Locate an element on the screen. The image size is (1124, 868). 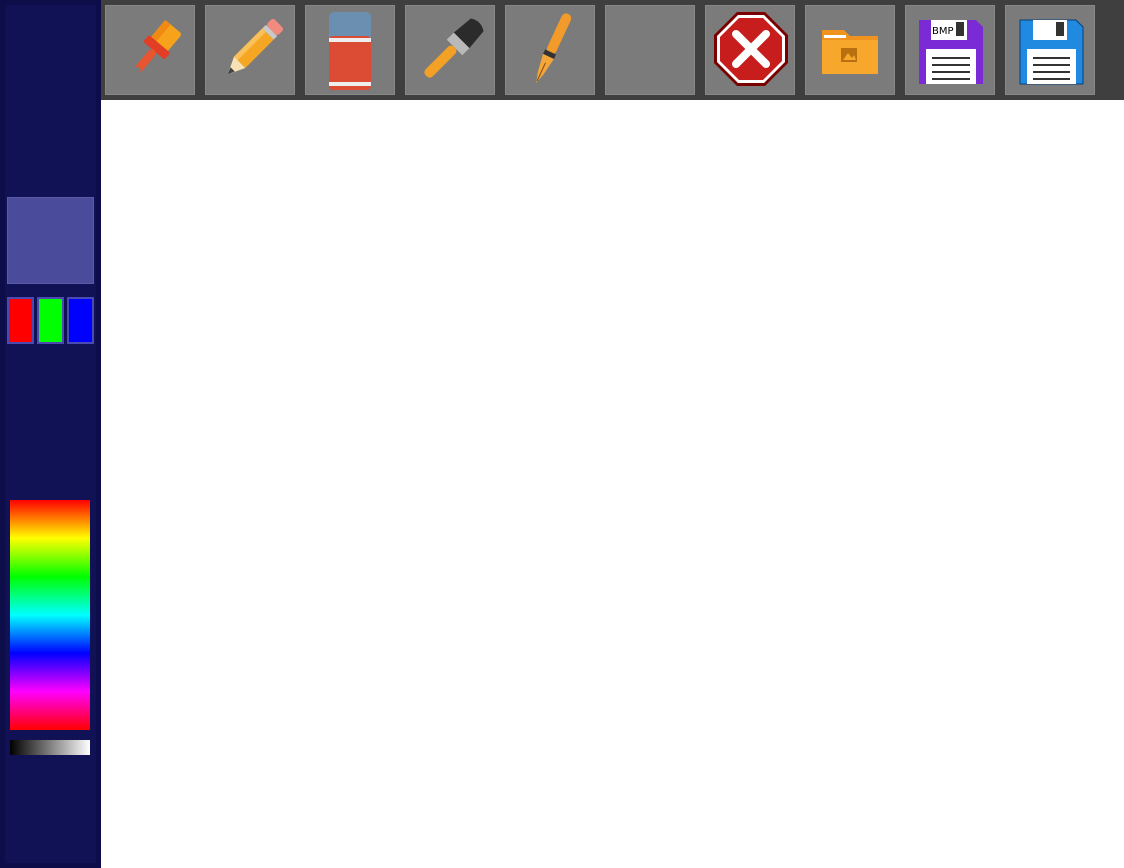
eraser-icon is located at coordinates (350, 51).